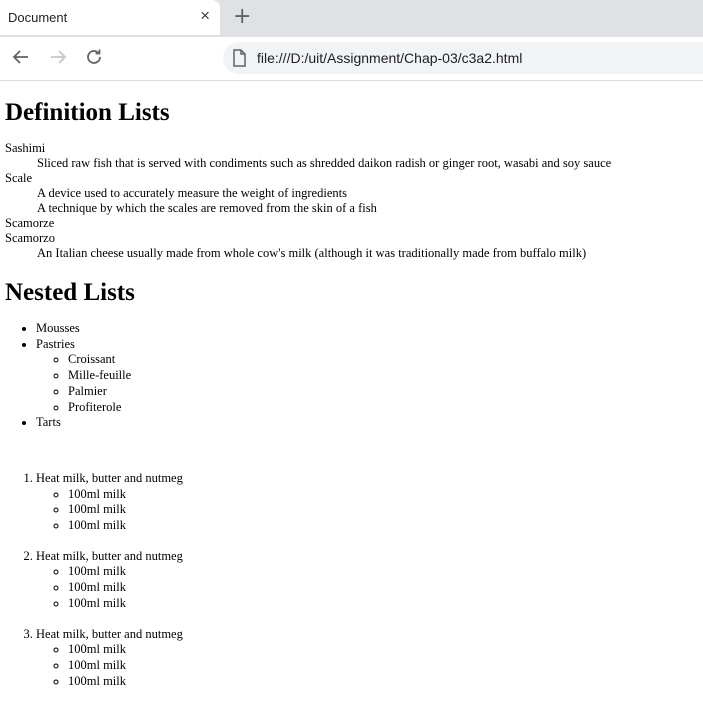  What do you see at coordinates (55, 343) in the screenshot?
I see `list-item-text: Pastries` at bounding box center [55, 343].